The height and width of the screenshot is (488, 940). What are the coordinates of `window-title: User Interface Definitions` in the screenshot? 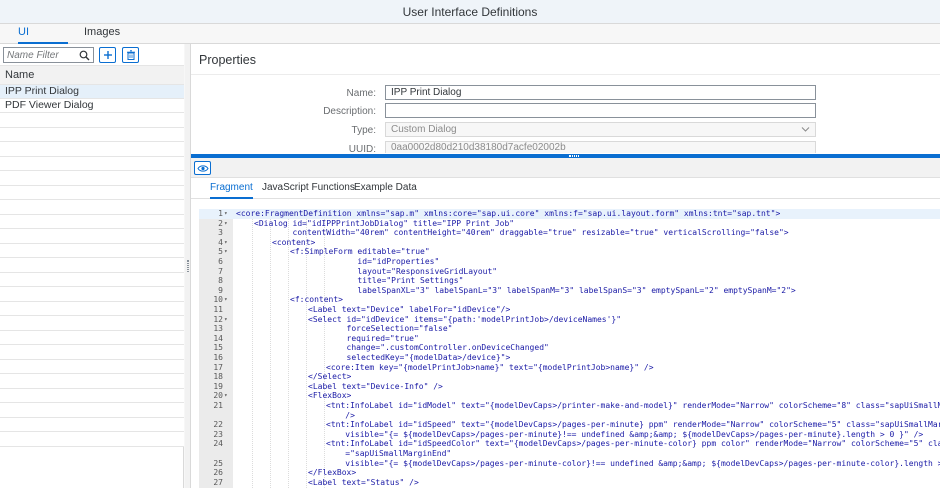 It's located at (470, 12).